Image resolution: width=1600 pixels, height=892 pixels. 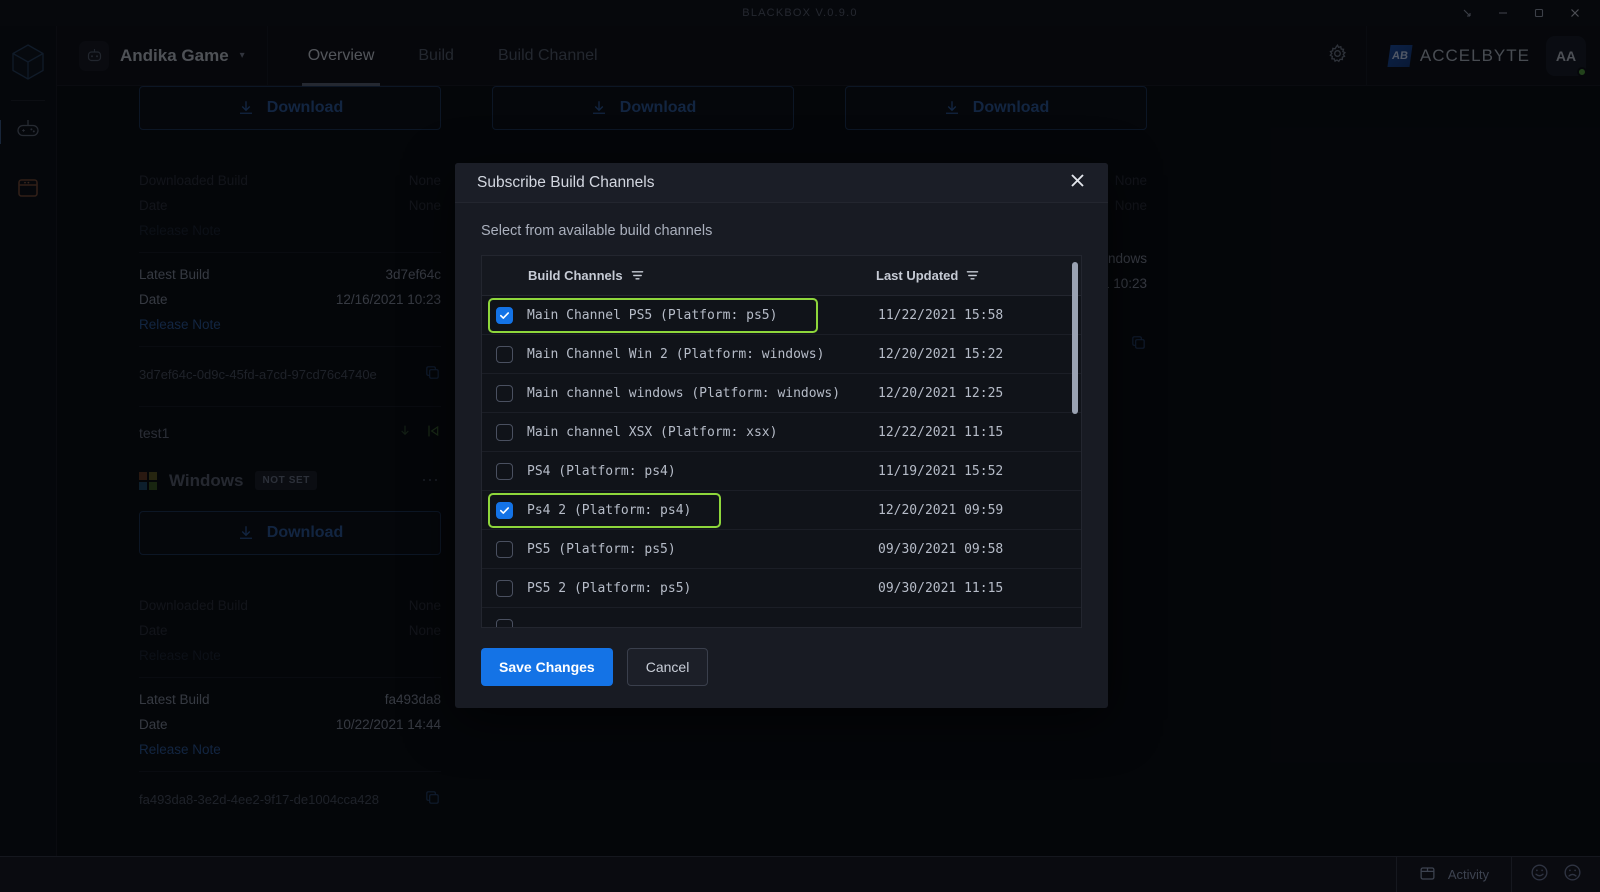 I want to click on table-row: PS4 (Platform: ps4) 11/19/2021 15:52, so click(x=781, y=471).